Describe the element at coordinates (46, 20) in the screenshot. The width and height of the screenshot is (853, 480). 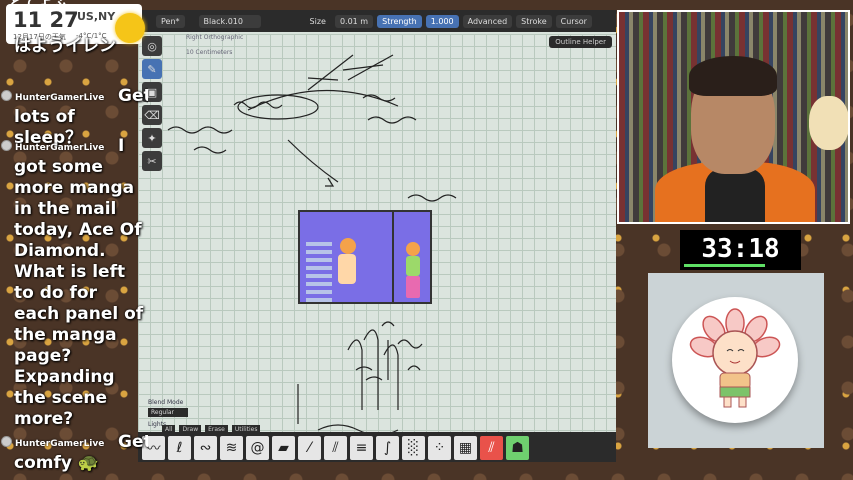
I see `clock-time: 11 27` at that location.